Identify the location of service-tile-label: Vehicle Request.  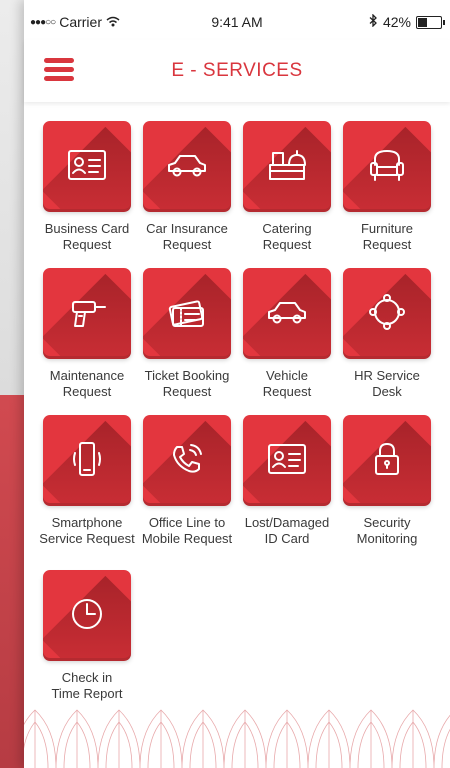
(287, 383).